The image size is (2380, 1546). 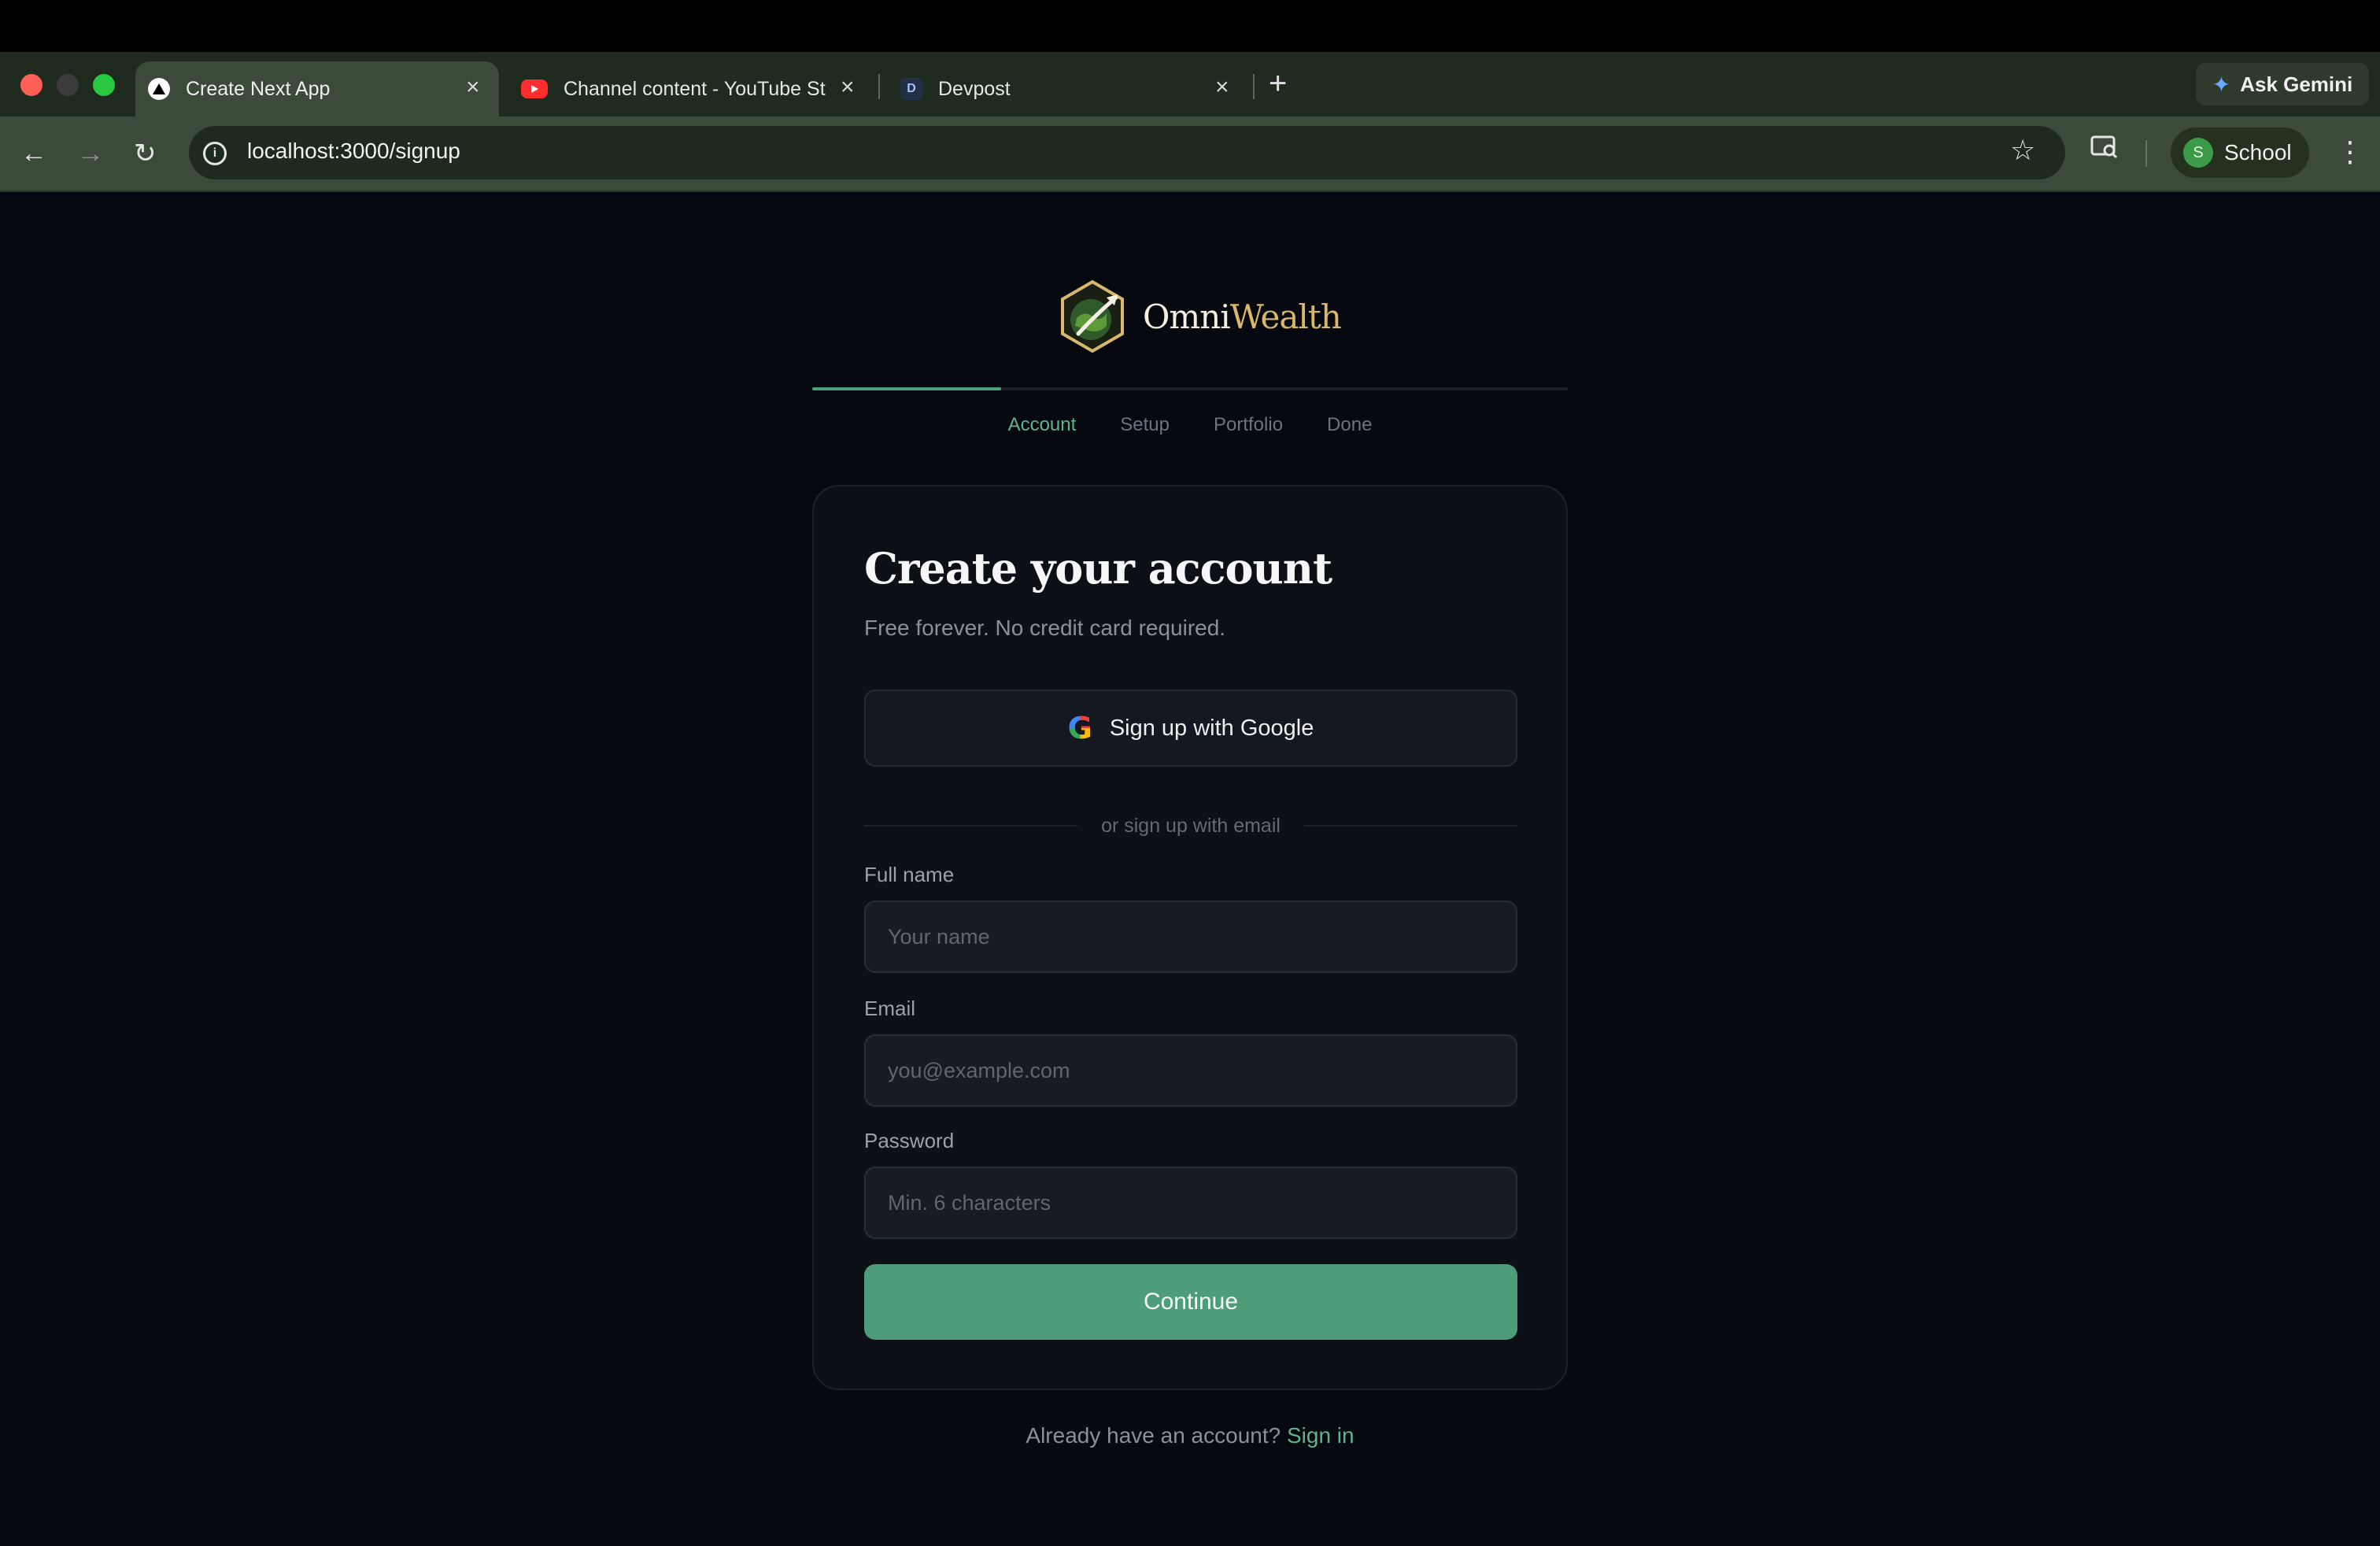 What do you see at coordinates (890, 1009) in the screenshot?
I see `email-label: Email` at bounding box center [890, 1009].